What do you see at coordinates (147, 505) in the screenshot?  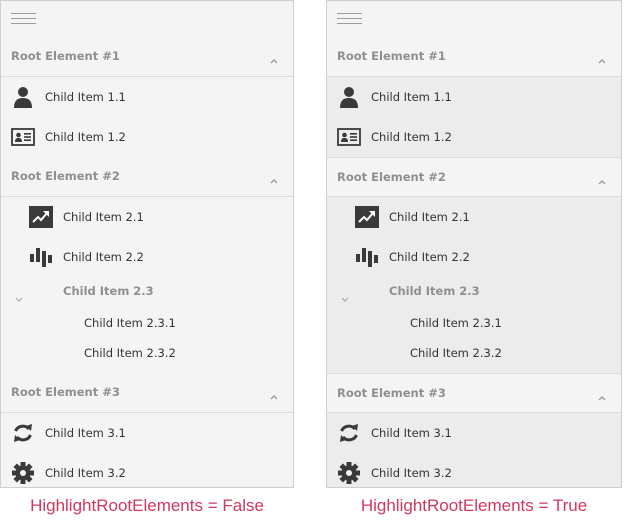 I see `caption-highlight-false: HighlightRootElements = False` at bounding box center [147, 505].